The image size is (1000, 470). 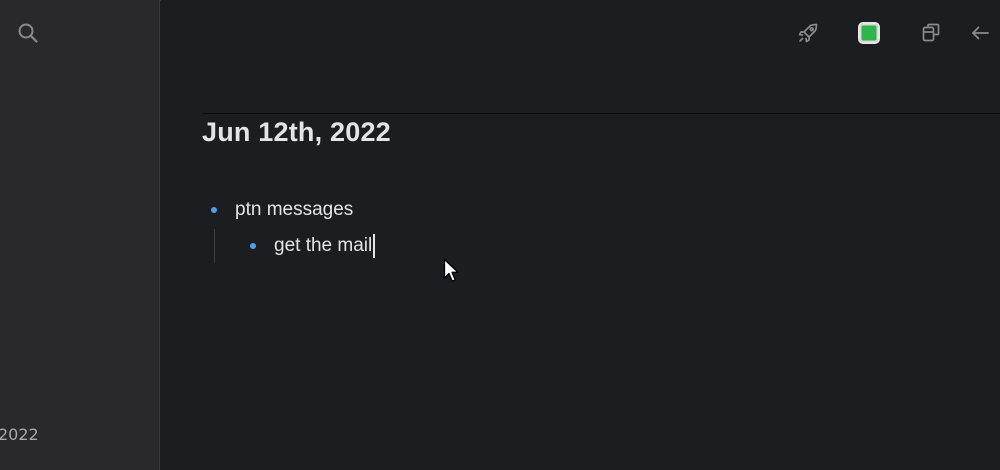 What do you see at coordinates (214, 246) in the screenshot?
I see `indent-guide-line` at bounding box center [214, 246].